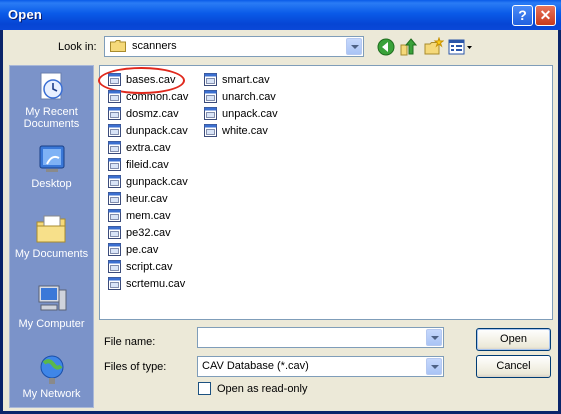  I want to click on dialog-title: Open, so click(25, 14).